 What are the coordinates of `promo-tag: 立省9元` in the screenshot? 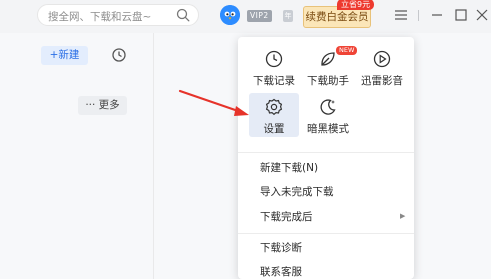 It's located at (356, 5).